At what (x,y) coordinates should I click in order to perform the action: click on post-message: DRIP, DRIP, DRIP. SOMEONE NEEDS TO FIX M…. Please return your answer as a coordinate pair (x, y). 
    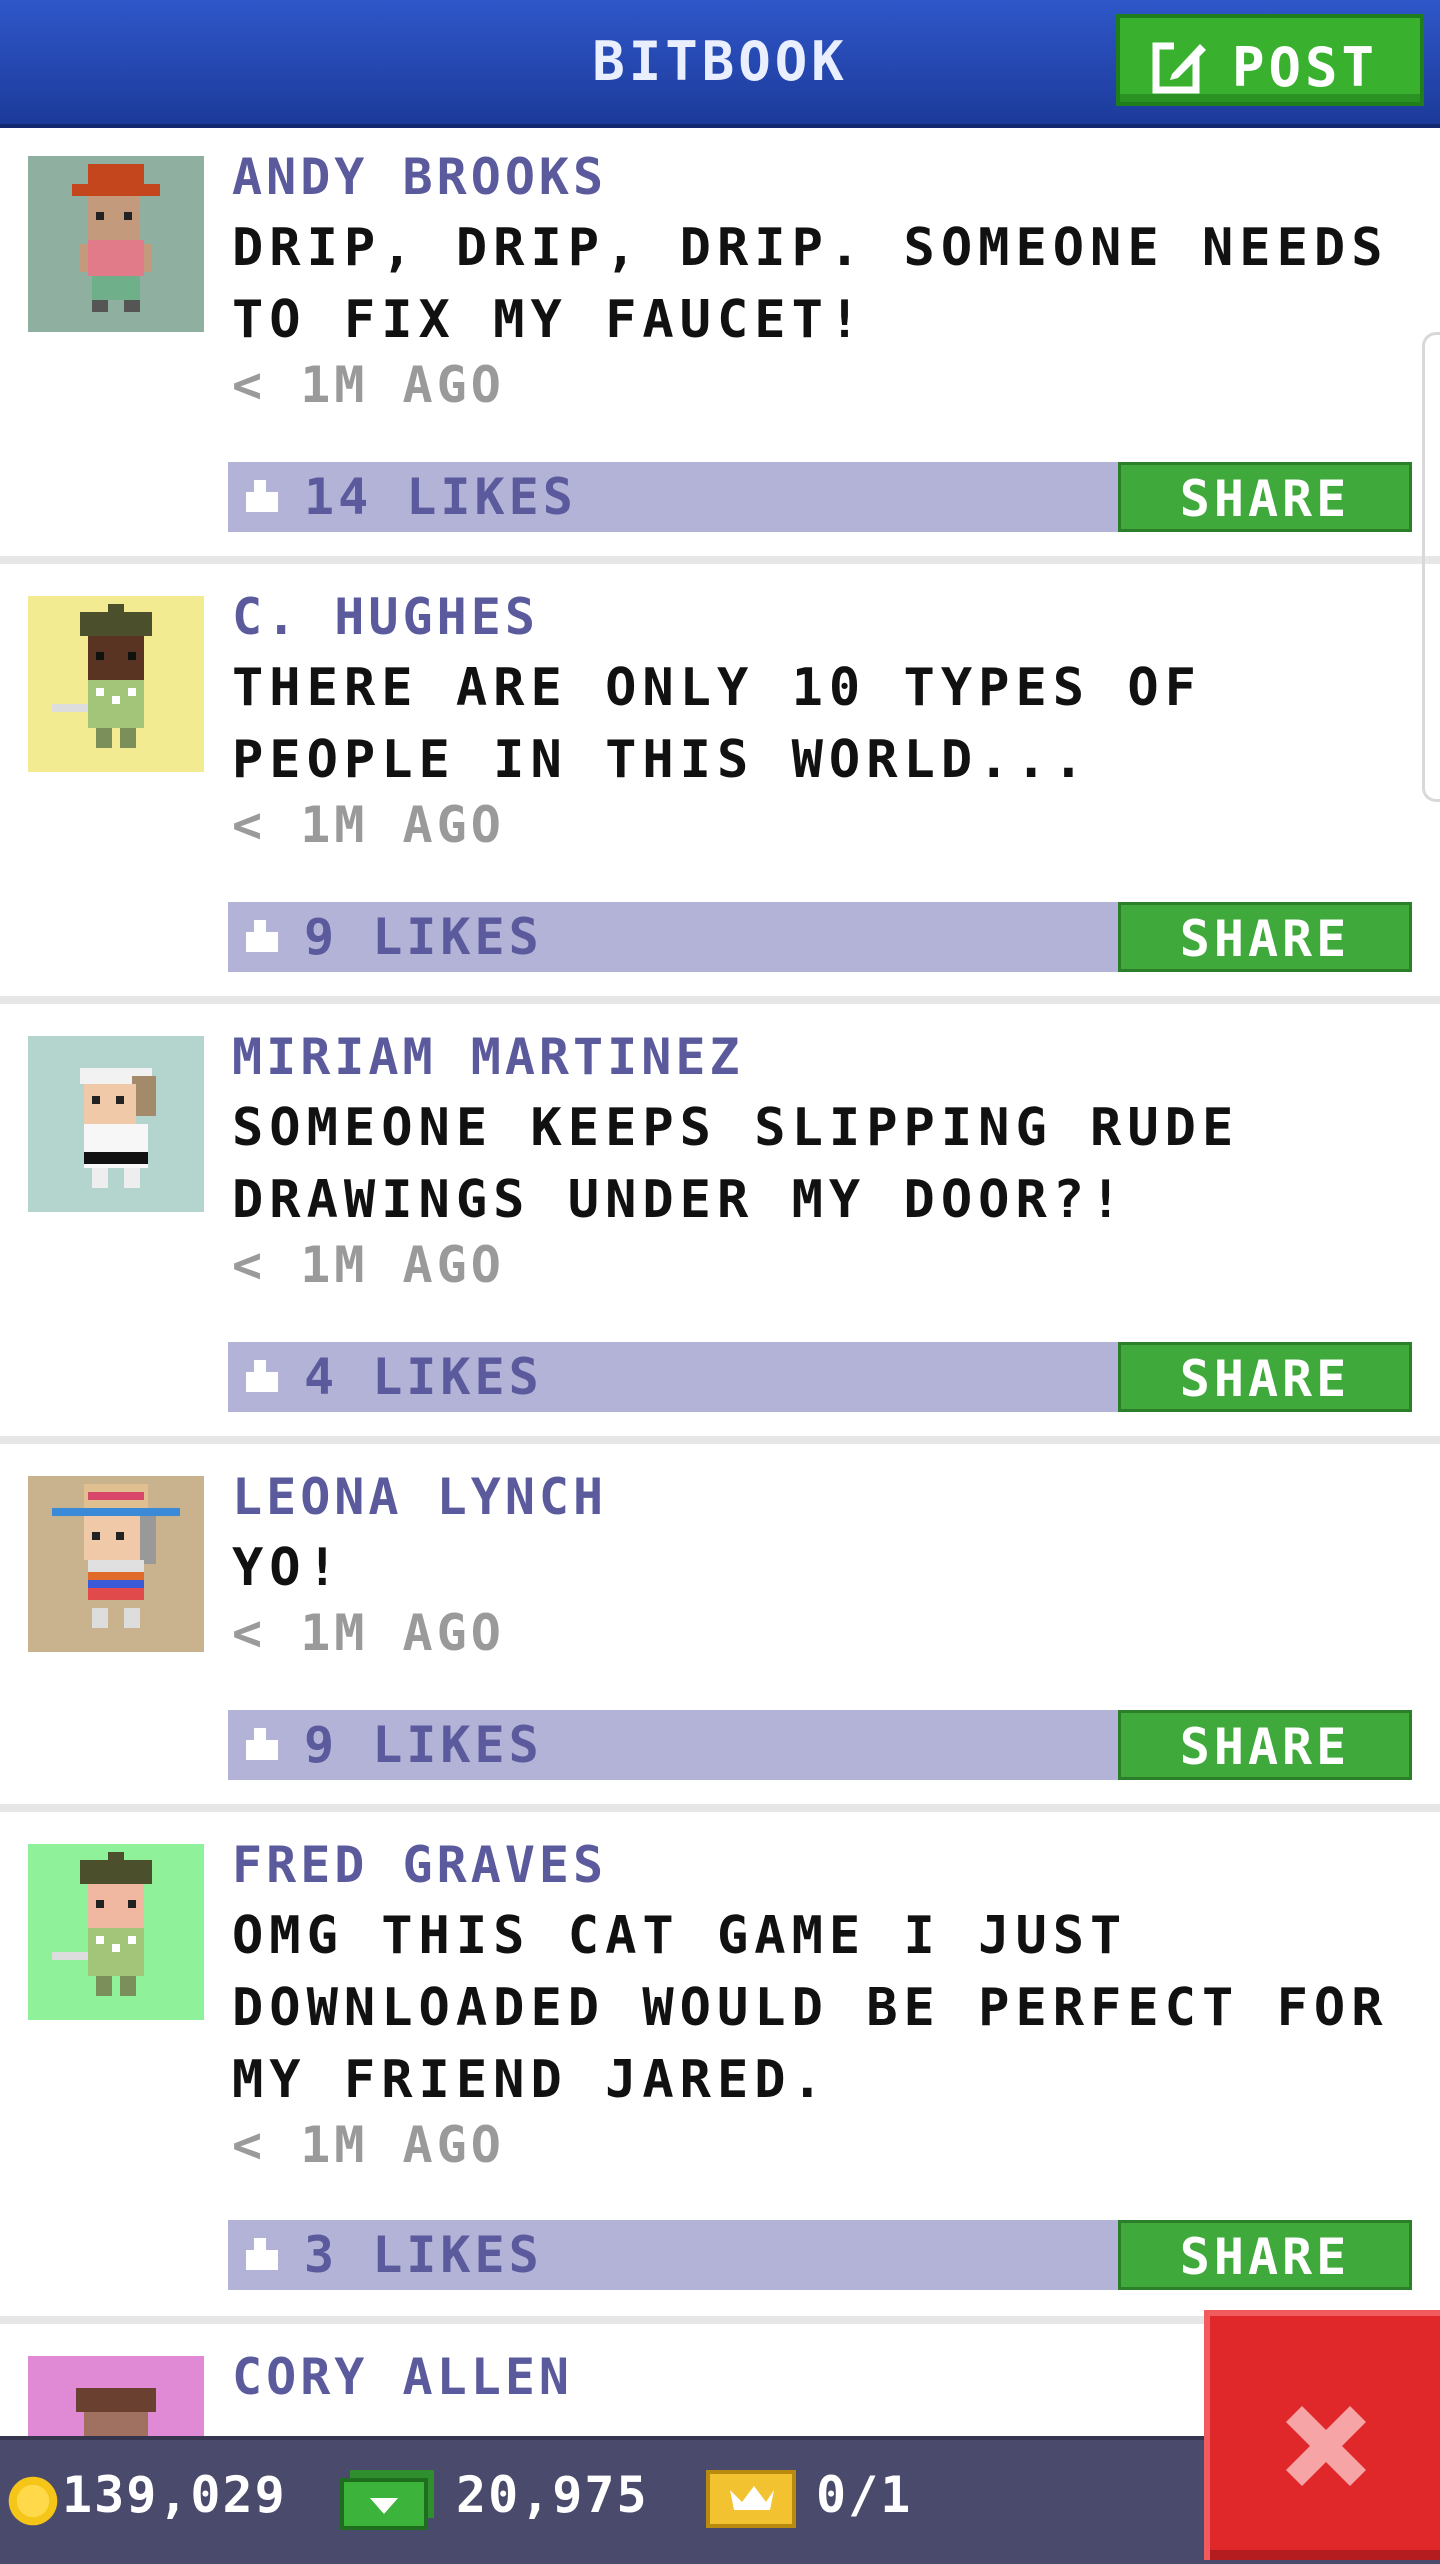
    Looking at the image, I should click on (810, 284).